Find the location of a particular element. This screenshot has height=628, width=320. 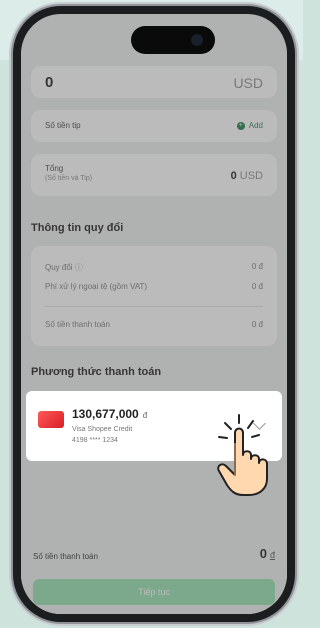

card-balance-currency: đ is located at coordinates (145, 415).